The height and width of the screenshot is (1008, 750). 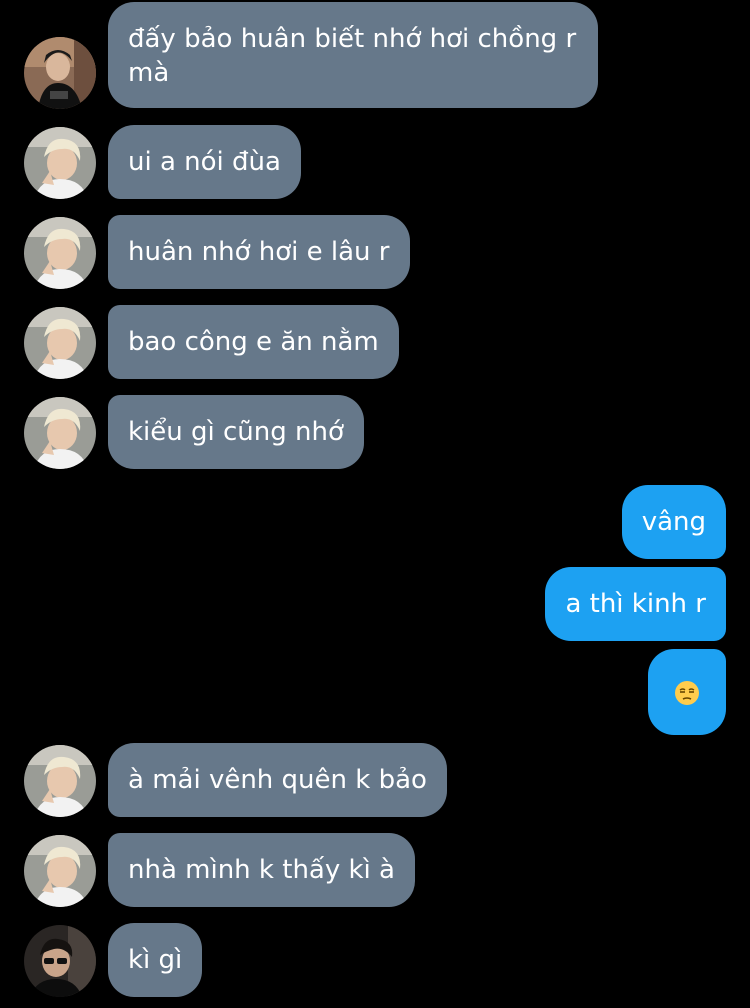 What do you see at coordinates (60, 73) in the screenshot?
I see `avatar-dark-hair` at bounding box center [60, 73].